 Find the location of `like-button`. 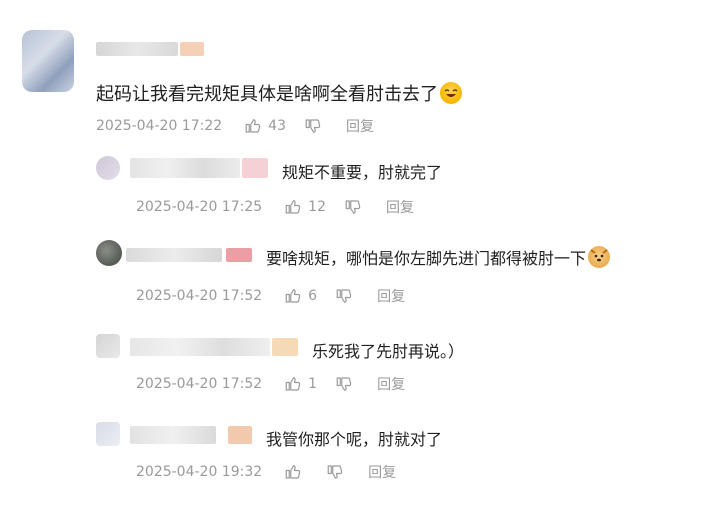

like-button is located at coordinates (305, 472).